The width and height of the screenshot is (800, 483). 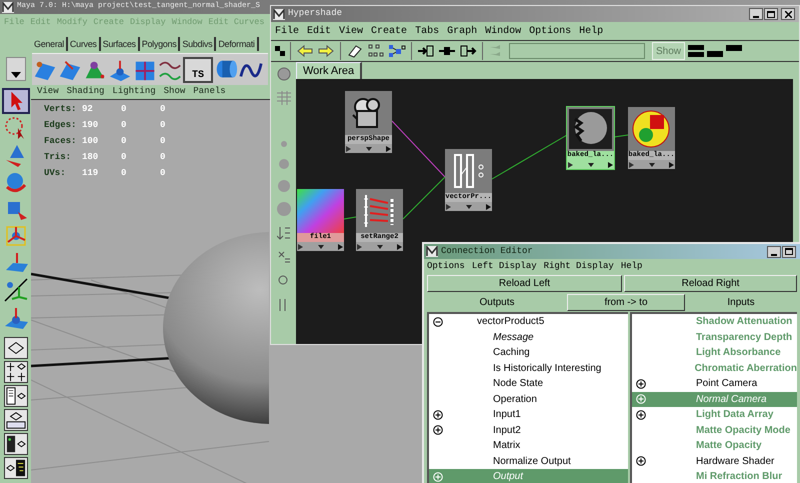 I want to click on attribute-item: Input2, so click(x=528, y=430).